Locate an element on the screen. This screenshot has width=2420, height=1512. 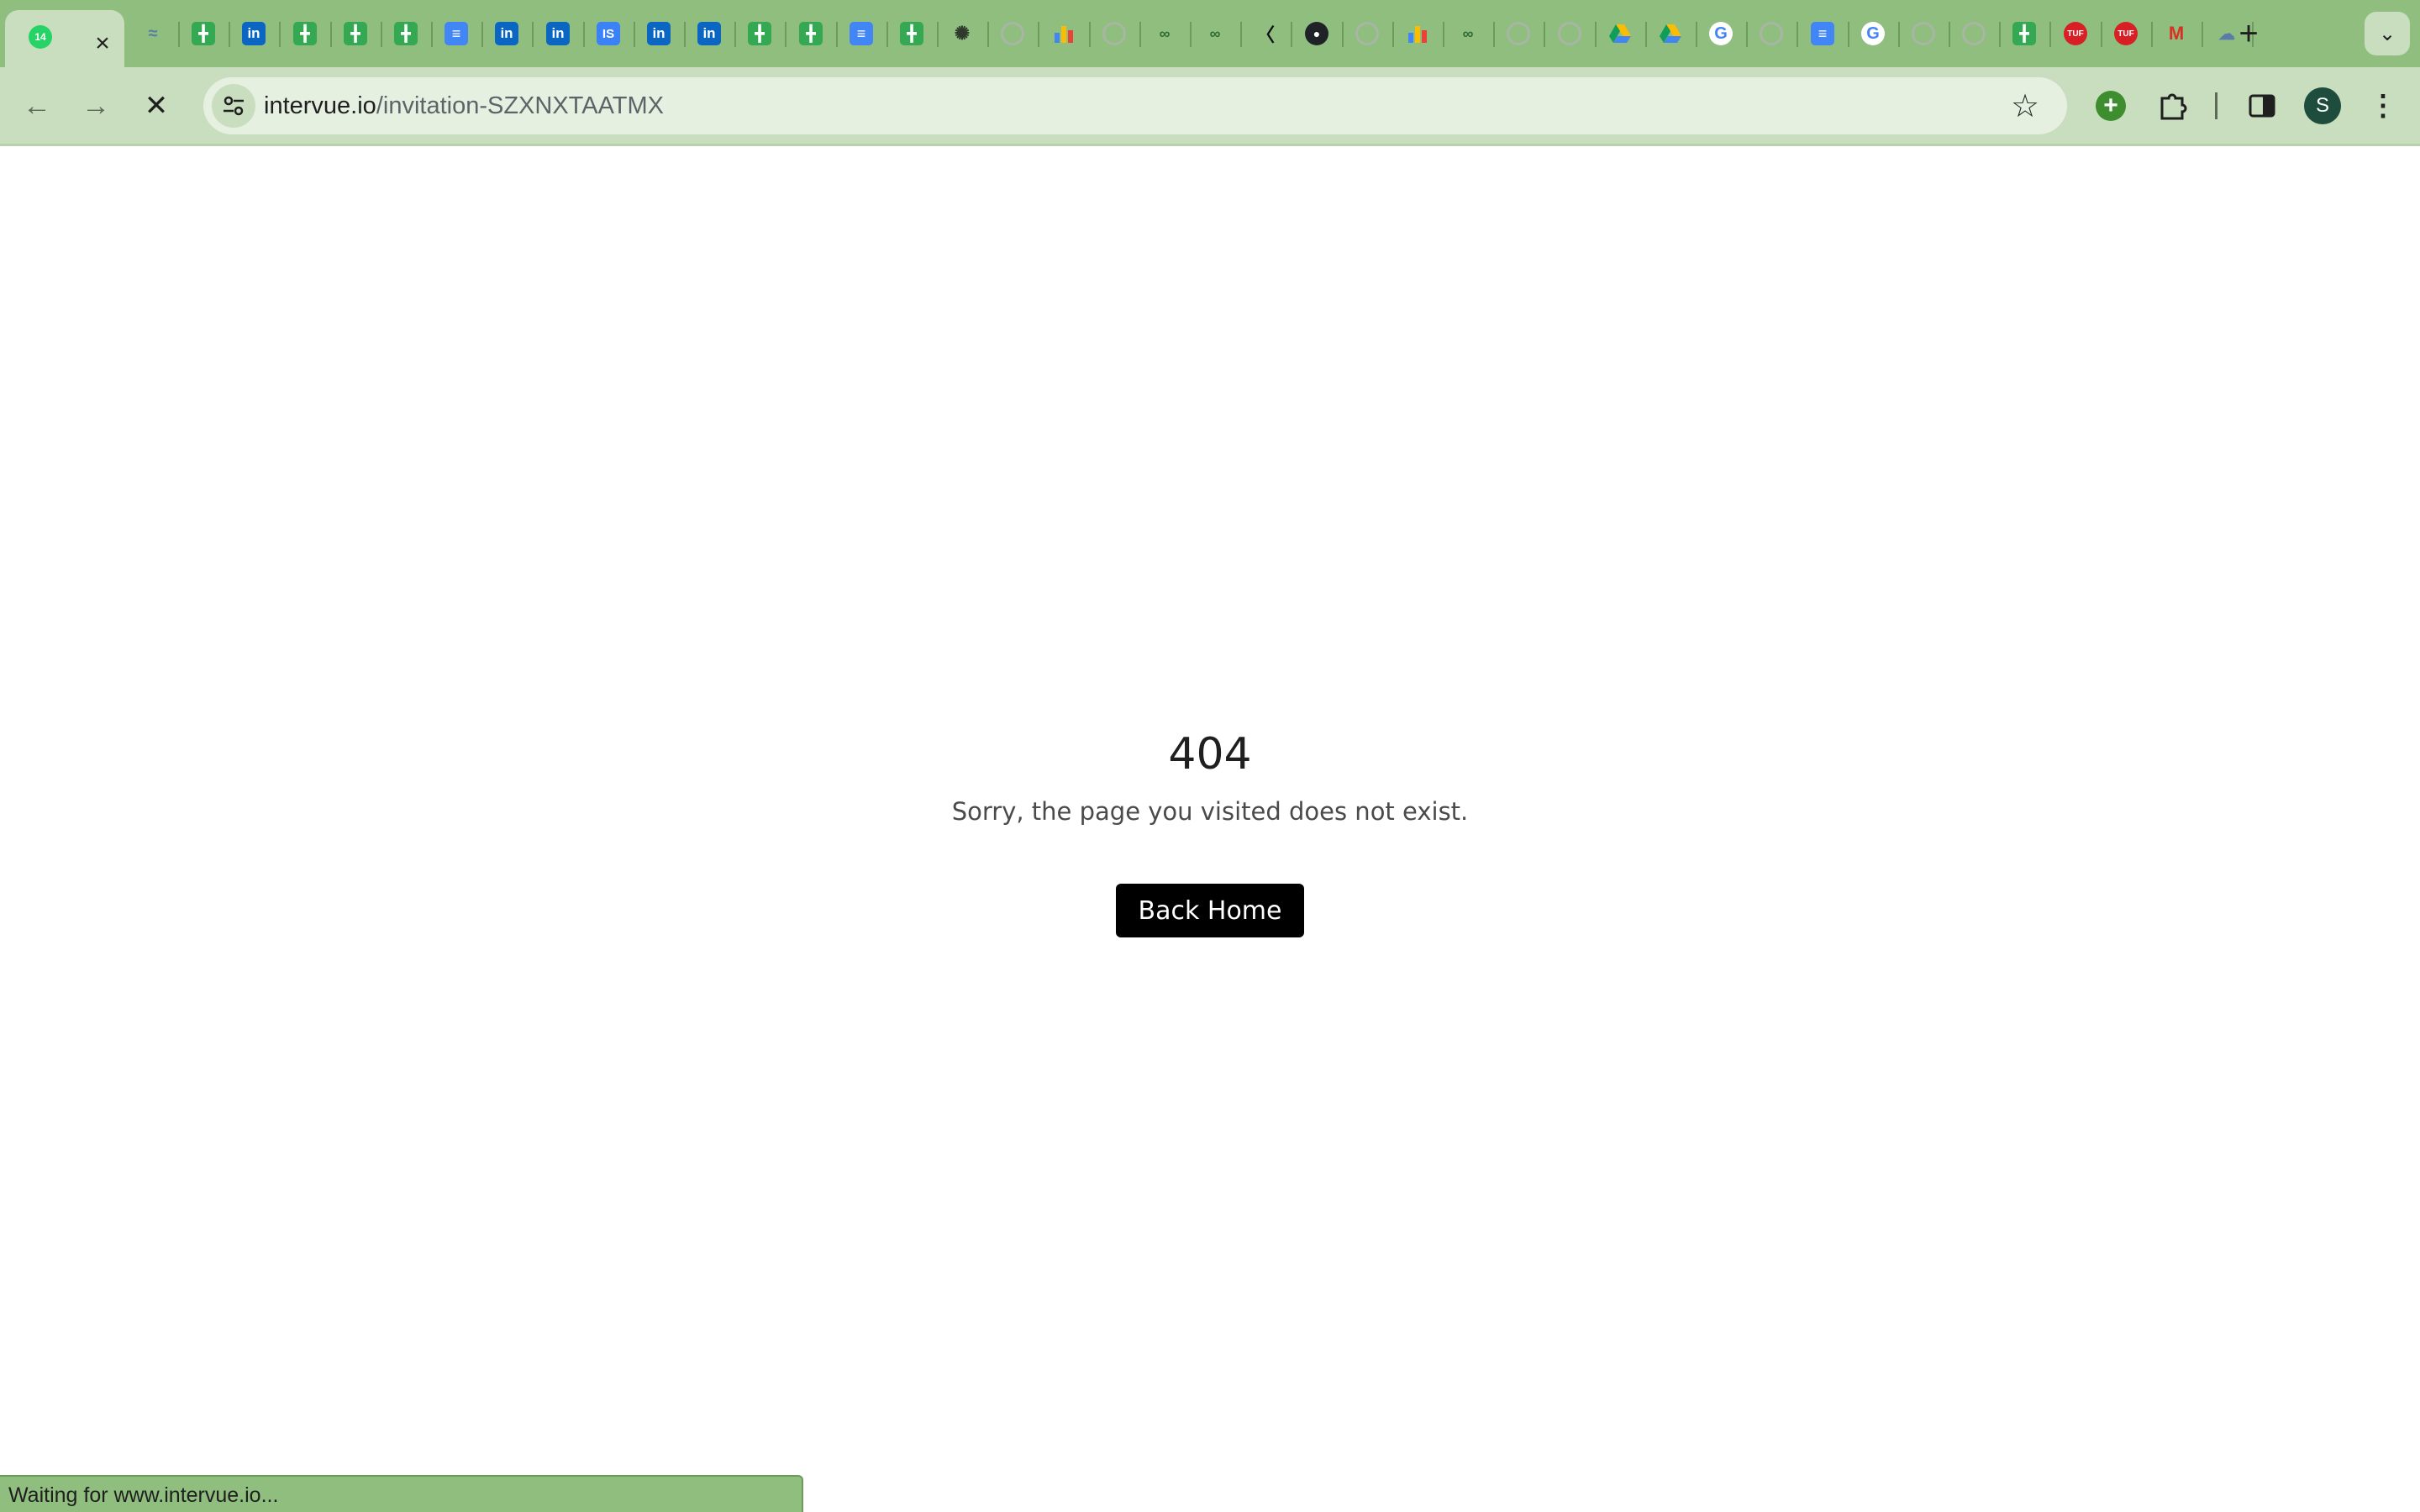
close-tab-icon: × is located at coordinates (102, 44).